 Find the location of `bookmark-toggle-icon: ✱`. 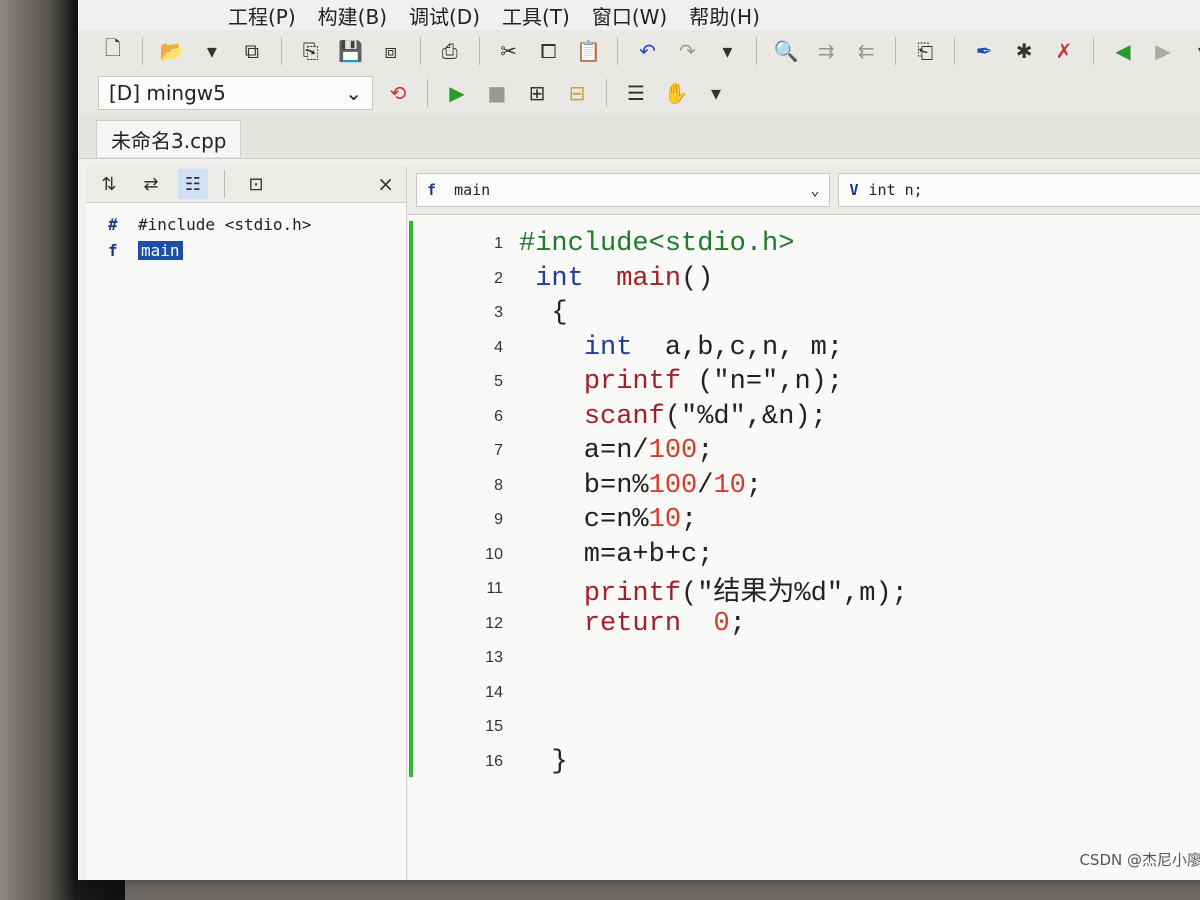

bookmark-toggle-icon: ✱ is located at coordinates (1024, 51).